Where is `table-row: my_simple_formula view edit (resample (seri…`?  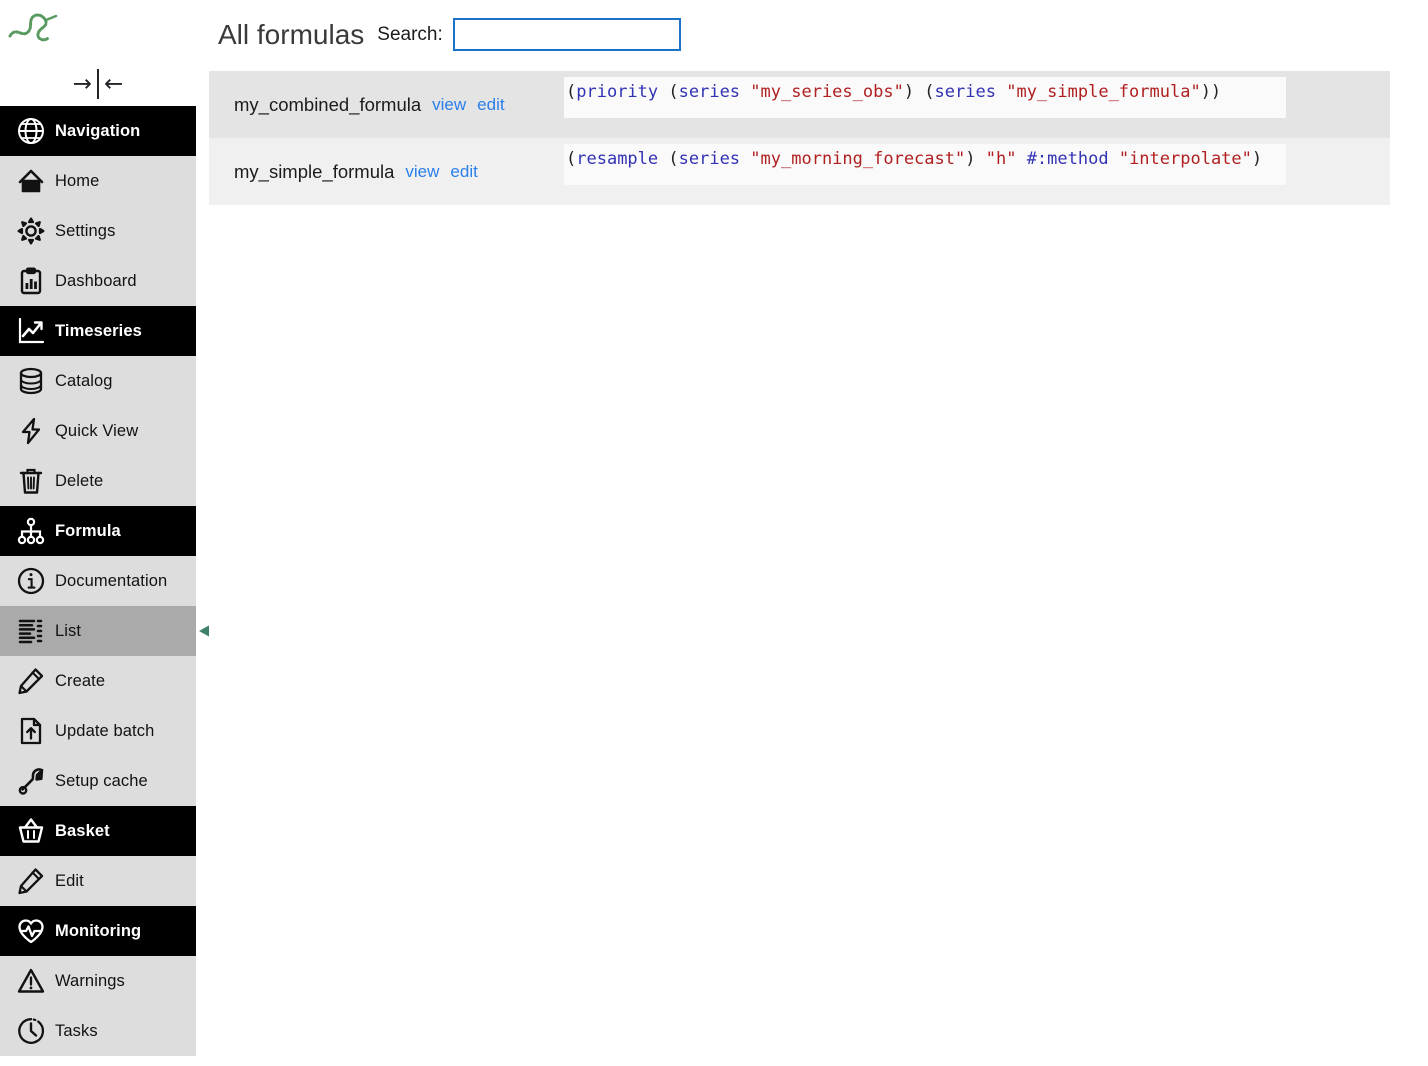 table-row: my_simple_formula view edit (resample (seri… is located at coordinates (799, 171).